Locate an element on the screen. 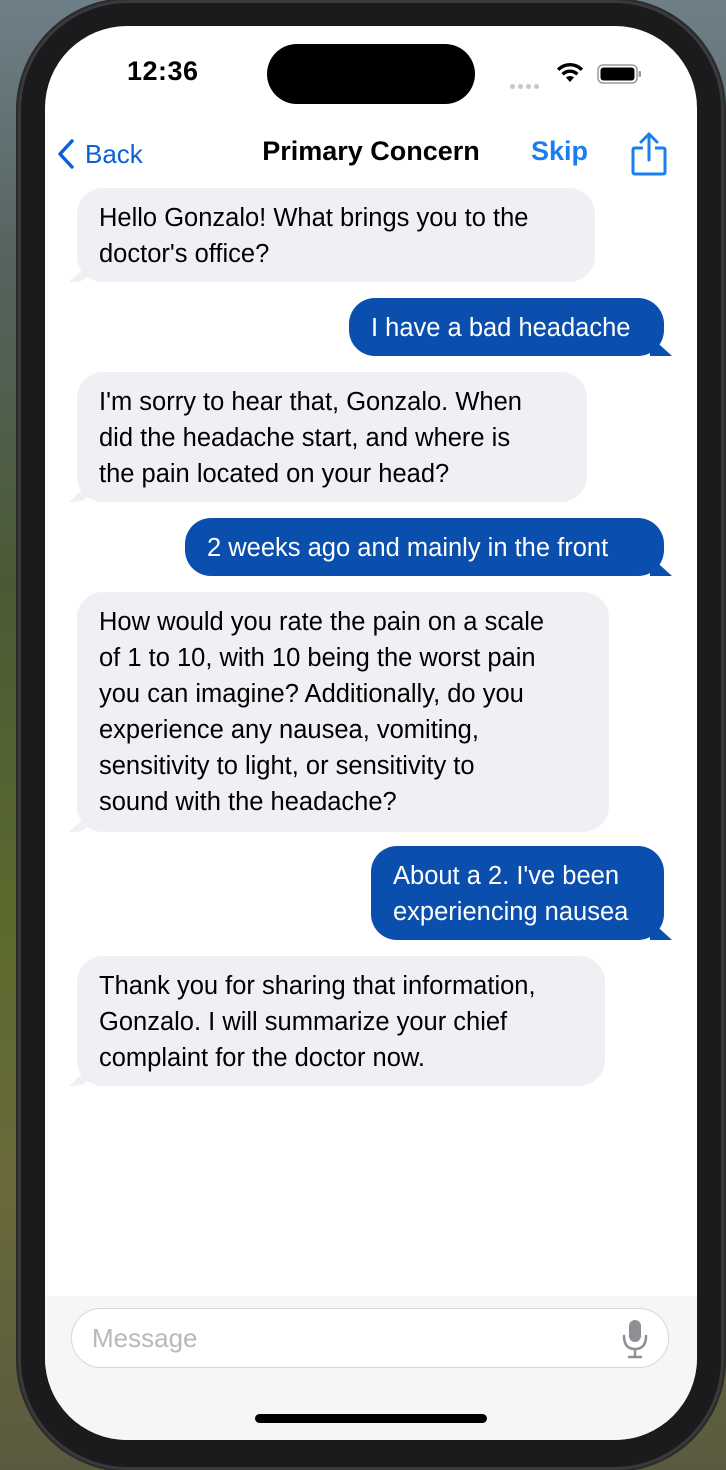 The height and width of the screenshot is (1470, 726). wifi-icon is located at coordinates (570, 72).